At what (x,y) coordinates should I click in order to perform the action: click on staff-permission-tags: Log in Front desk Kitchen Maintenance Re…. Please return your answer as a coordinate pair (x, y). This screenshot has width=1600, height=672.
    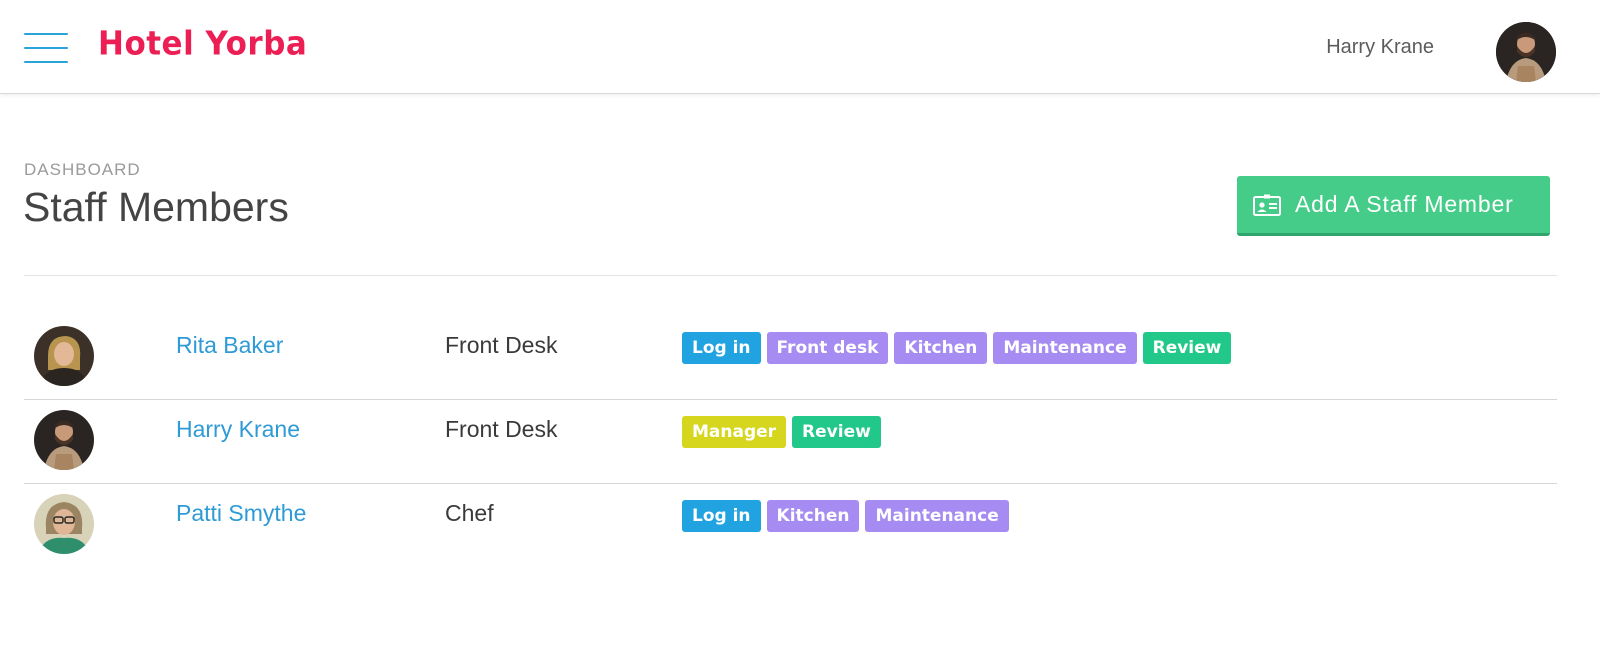
    Looking at the image, I should click on (957, 348).